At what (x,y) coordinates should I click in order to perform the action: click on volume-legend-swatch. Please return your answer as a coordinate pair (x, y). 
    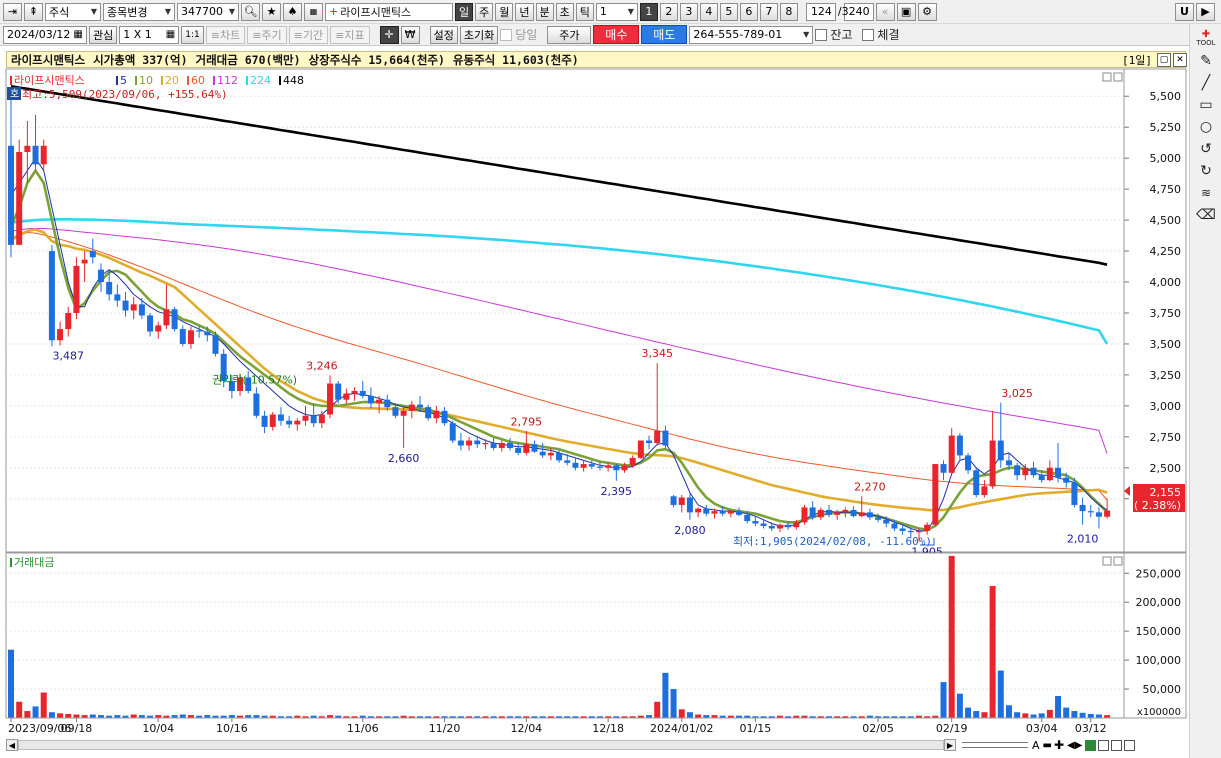
    Looking at the image, I should click on (11, 562).